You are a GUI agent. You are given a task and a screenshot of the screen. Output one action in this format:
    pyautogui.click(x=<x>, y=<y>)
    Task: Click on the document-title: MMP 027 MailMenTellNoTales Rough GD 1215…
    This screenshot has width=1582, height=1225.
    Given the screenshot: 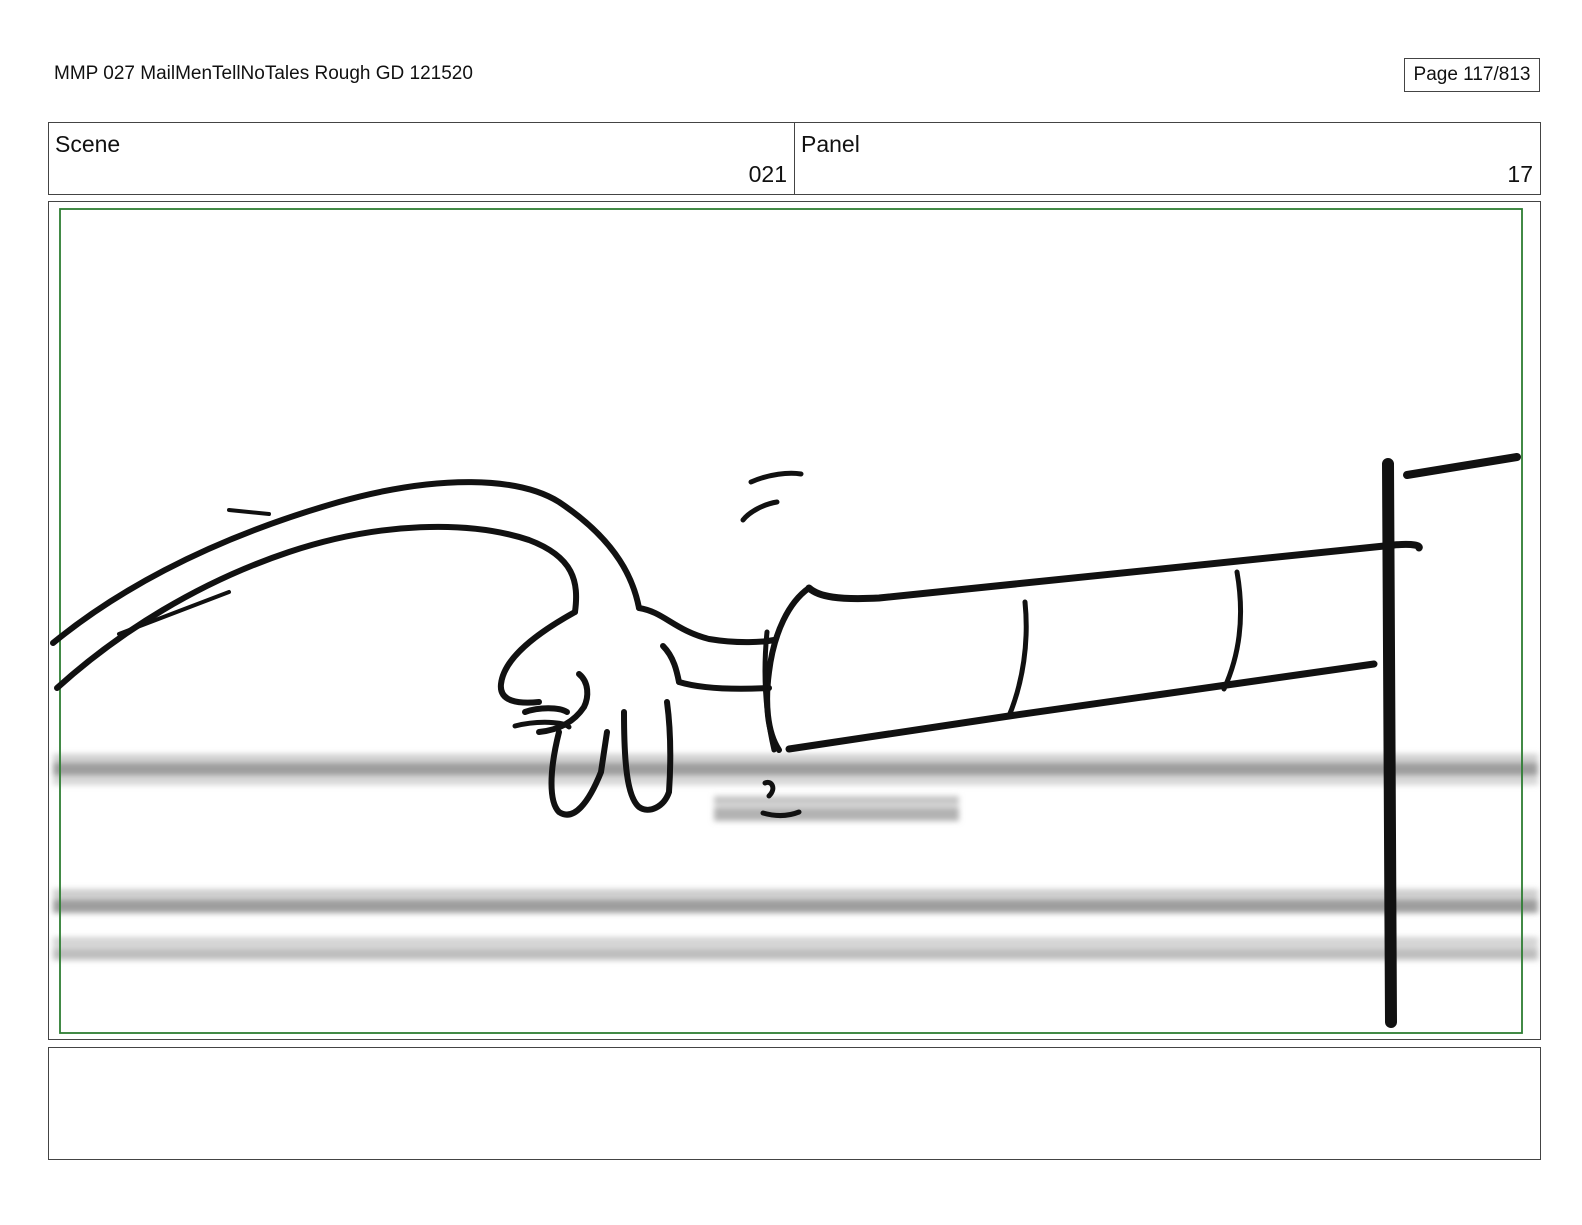 What is the action you would take?
    pyautogui.click(x=263, y=73)
    